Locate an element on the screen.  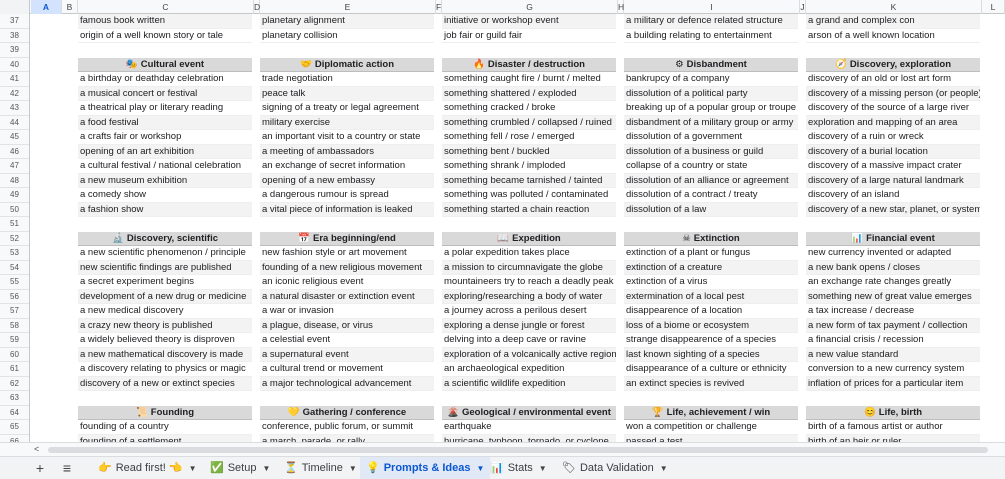
category-header: 😊 Life, birth is located at coordinates (893, 412).